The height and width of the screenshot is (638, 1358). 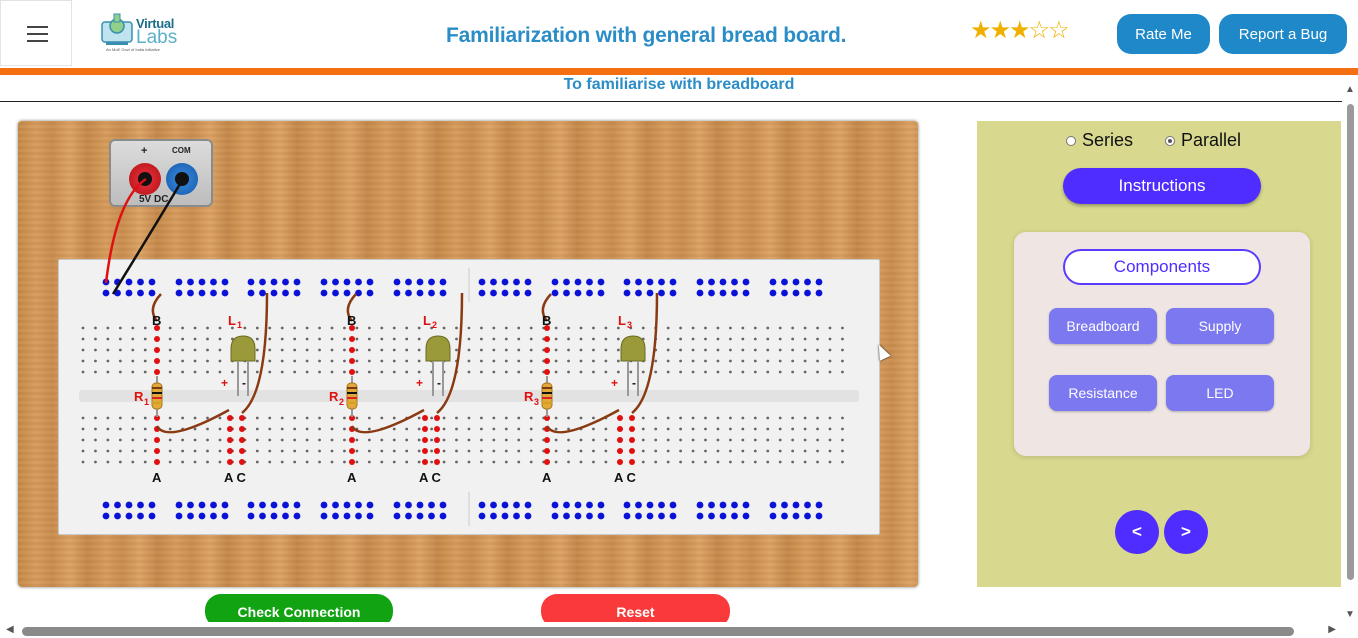 What do you see at coordinates (1220, 326) in the screenshot?
I see `supply-button: Supply` at bounding box center [1220, 326].